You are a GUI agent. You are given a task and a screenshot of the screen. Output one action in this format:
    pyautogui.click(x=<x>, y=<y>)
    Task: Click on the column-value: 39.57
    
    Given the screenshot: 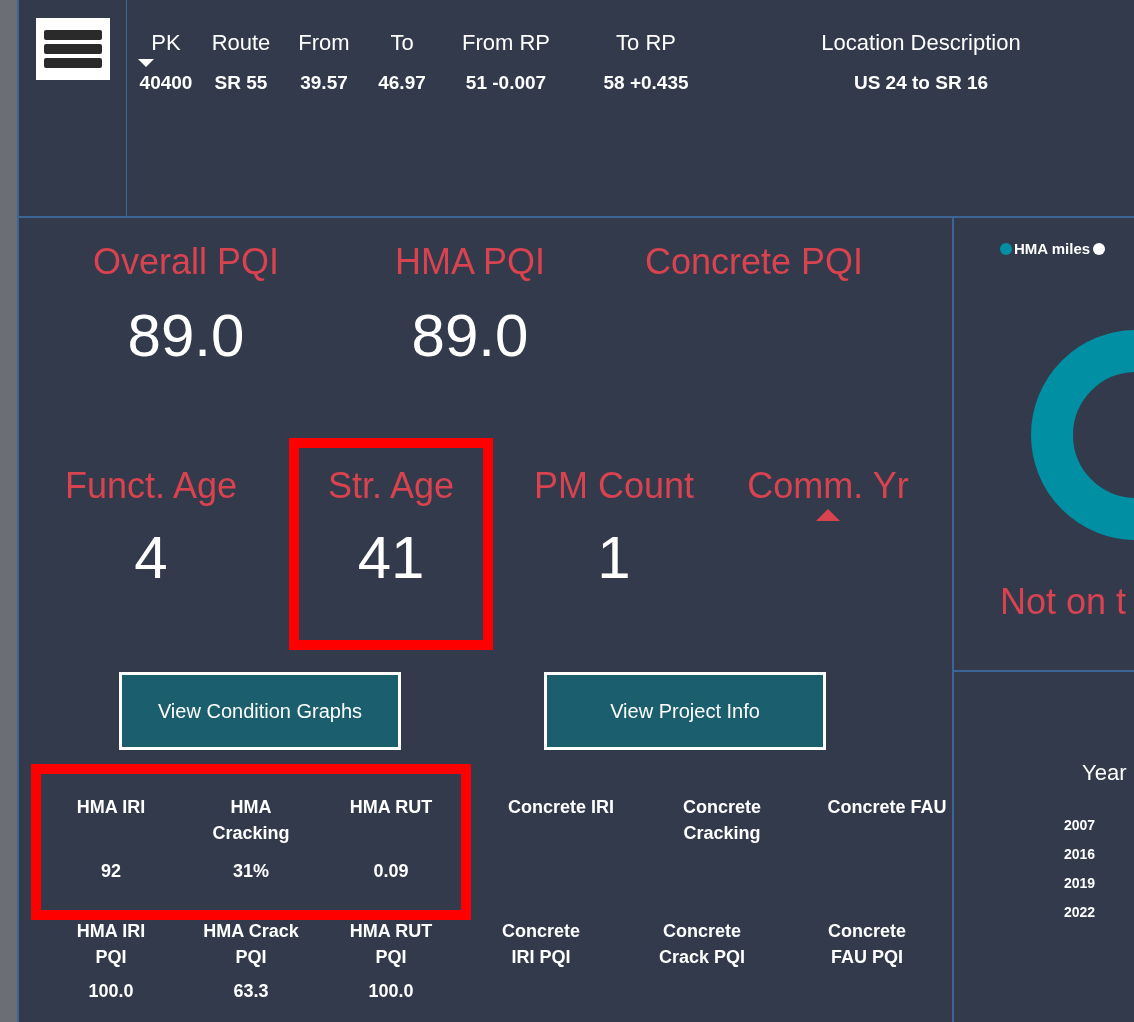 What is the action you would take?
    pyautogui.click(x=324, y=83)
    